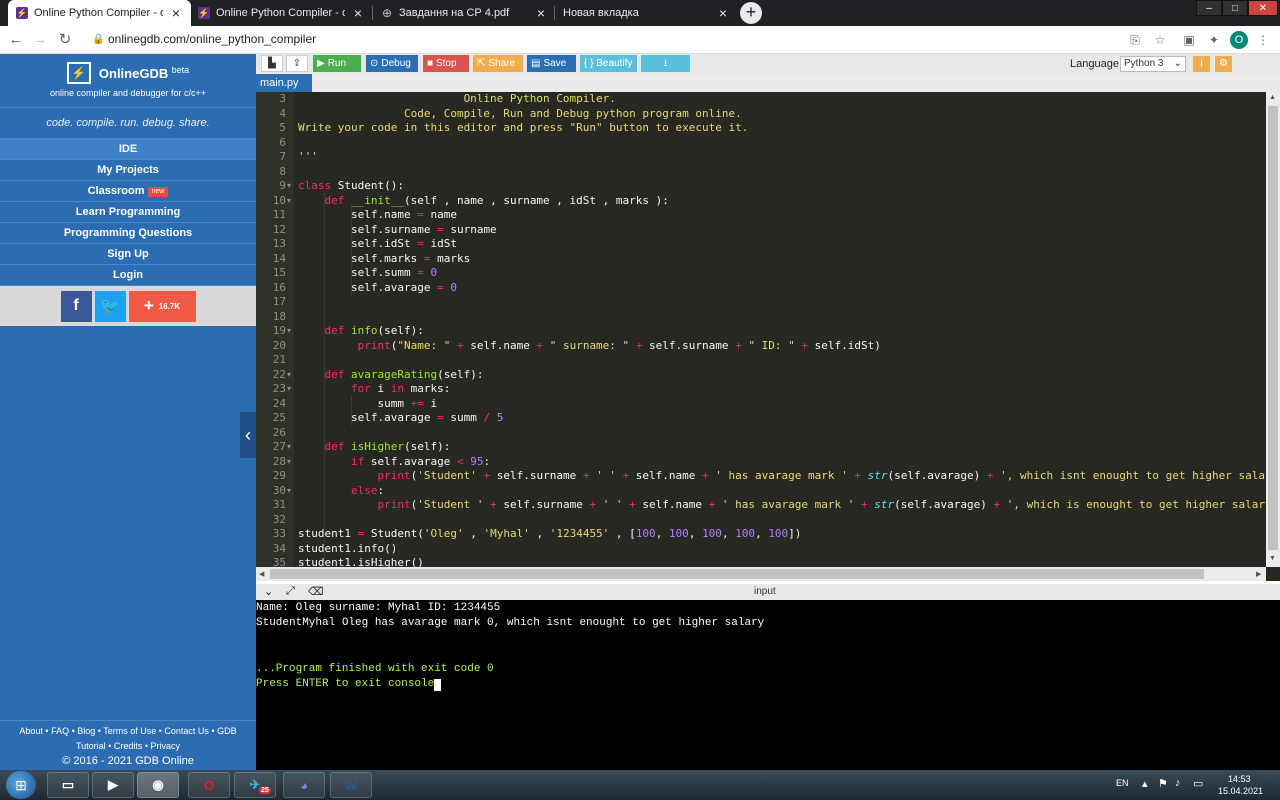  Describe the element at coordinates (279, 200) in the screenshot. I see `line-number: 10` at that location.